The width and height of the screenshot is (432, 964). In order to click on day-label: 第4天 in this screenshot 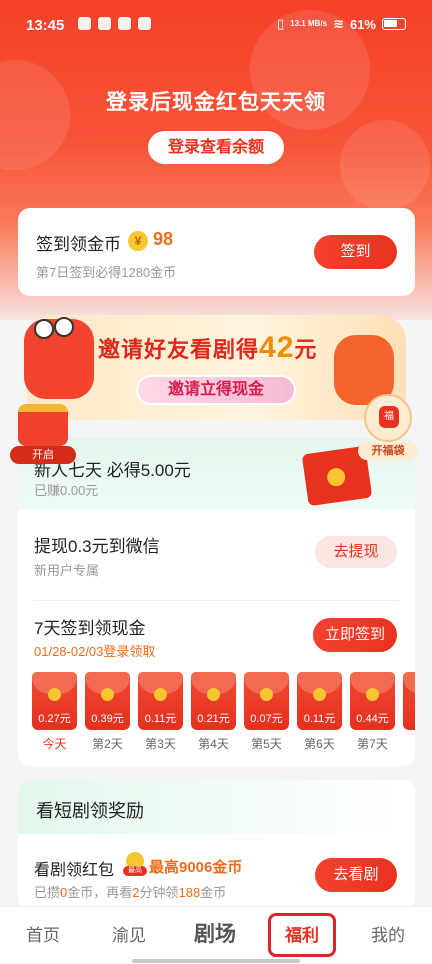, I will do `click(213, 744)`.